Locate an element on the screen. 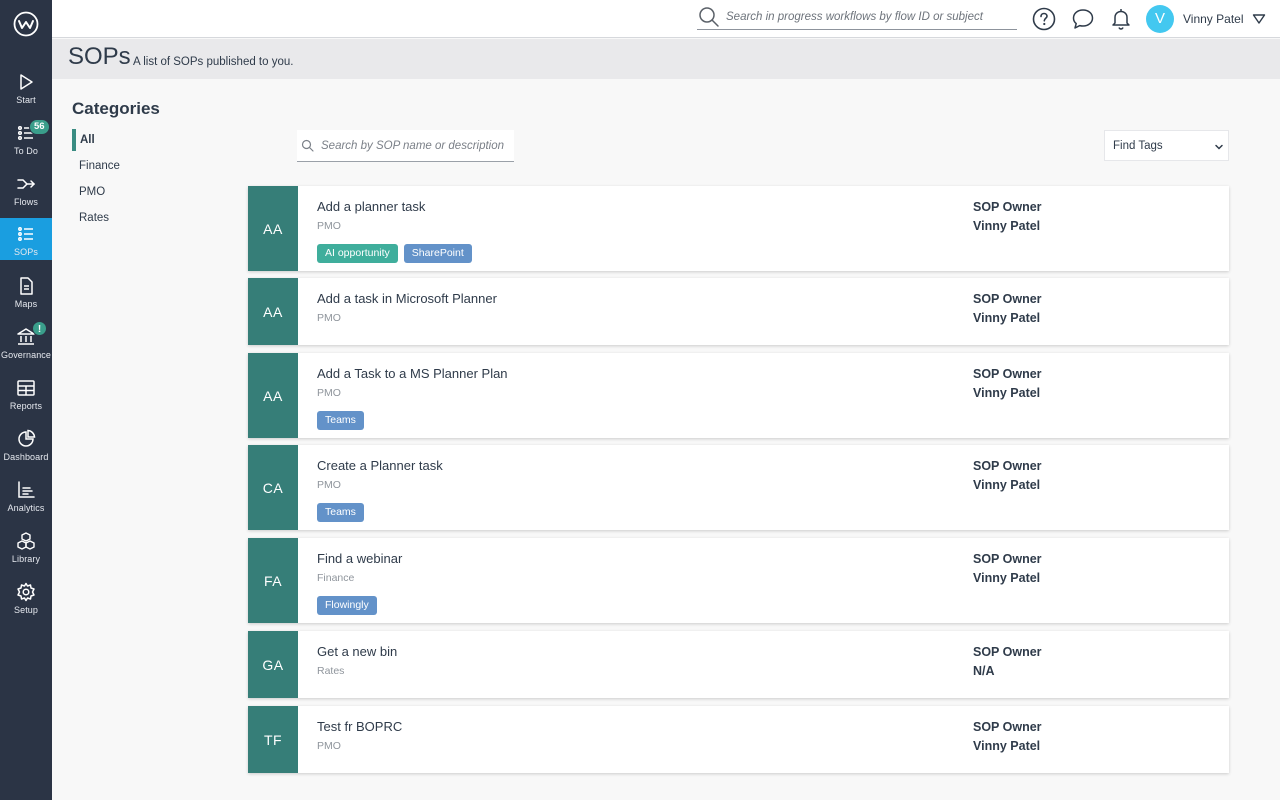  category-finance: Finance is located at coordinates (96, 166).